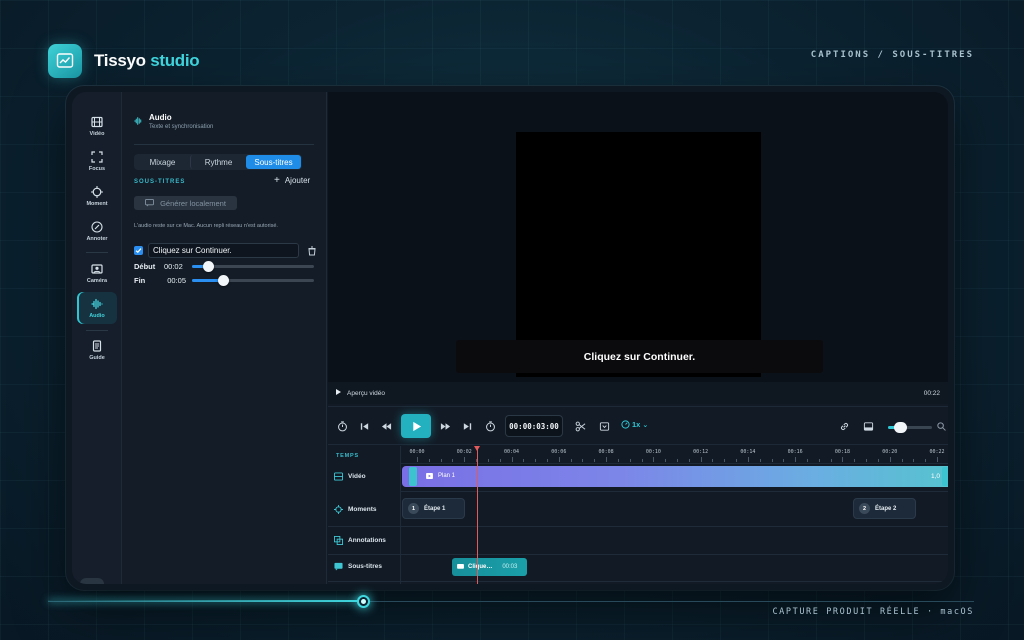 This screenshot has height=640, width=1024. What do you see at coordinates (185, 203) in the screenshot?
I see `generate-locally-button: Générer localement` at bounding box center [185, 203].